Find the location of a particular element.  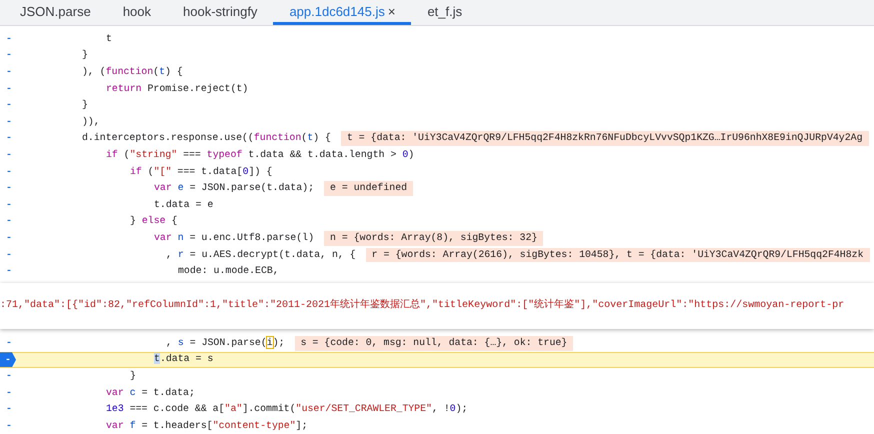

inline-value: n = {words: Array(8), sigBytes: 32} is located at coordinates (434, 238).